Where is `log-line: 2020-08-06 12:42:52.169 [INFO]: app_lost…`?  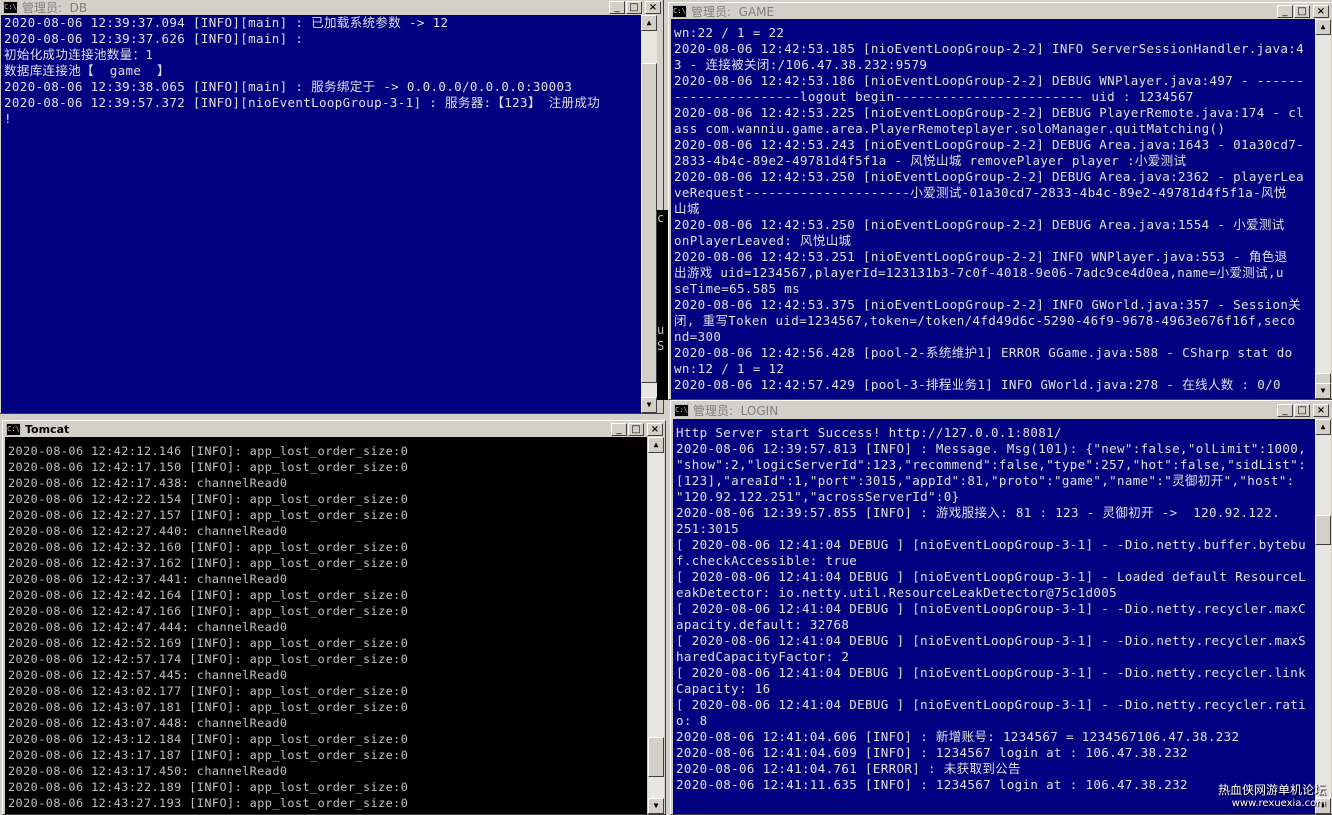 log-line: 2020-08-06 12:42:52.169 [INFO]: app_lost… is located at coordinates (208, 643).